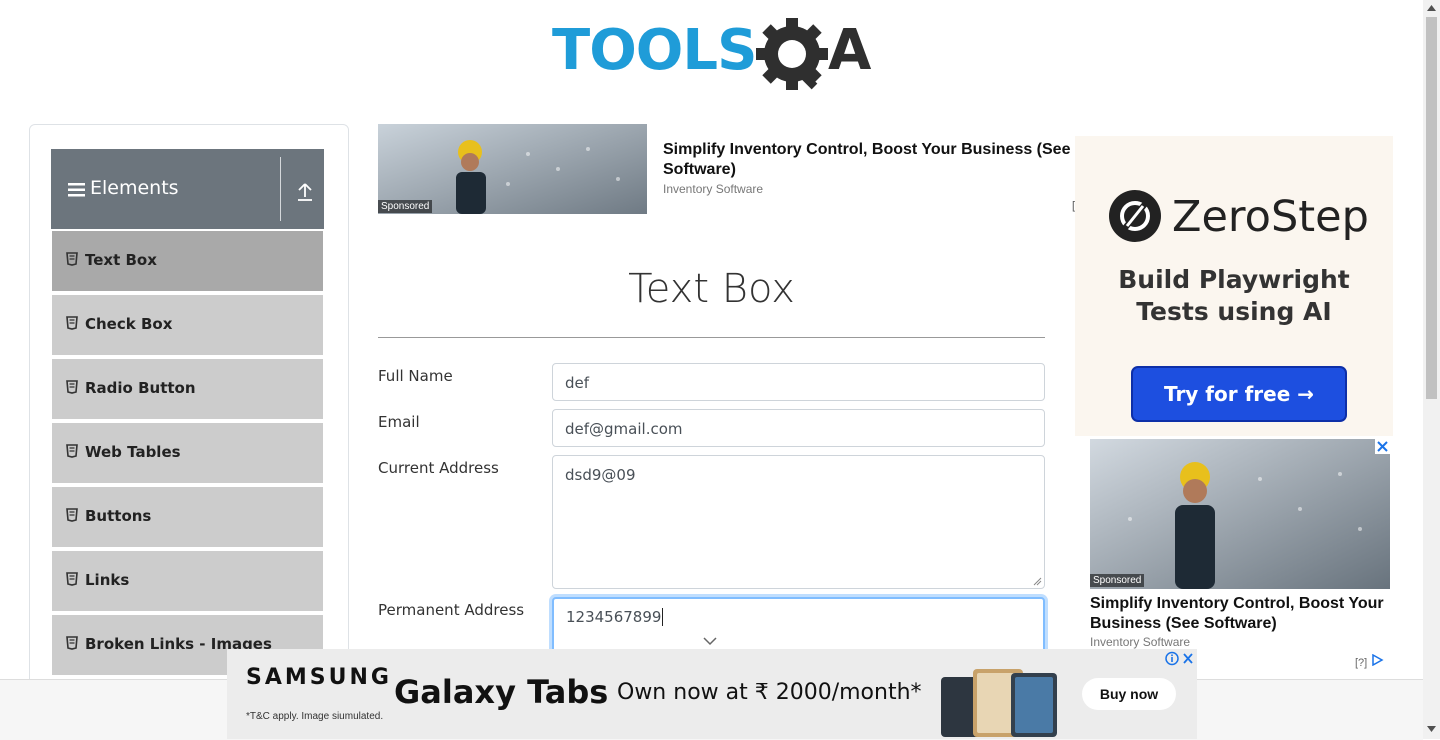  What do you see at coordinates (501, 692) in the screenshot?
I see `ad-product: Galaxy Tabs` at bounding box center [501, 692].